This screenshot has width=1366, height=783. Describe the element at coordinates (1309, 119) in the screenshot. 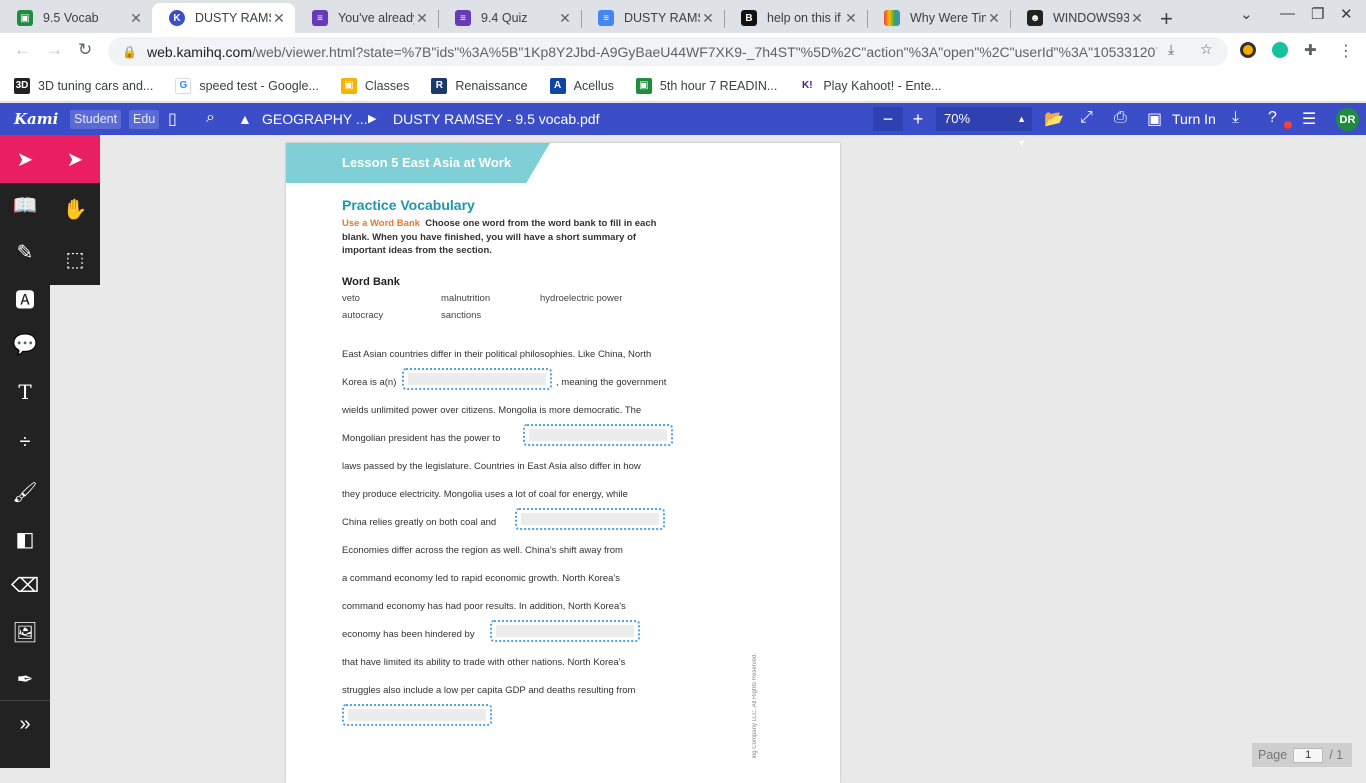

I see `hamburger-menu-icon: ☰` at that location.